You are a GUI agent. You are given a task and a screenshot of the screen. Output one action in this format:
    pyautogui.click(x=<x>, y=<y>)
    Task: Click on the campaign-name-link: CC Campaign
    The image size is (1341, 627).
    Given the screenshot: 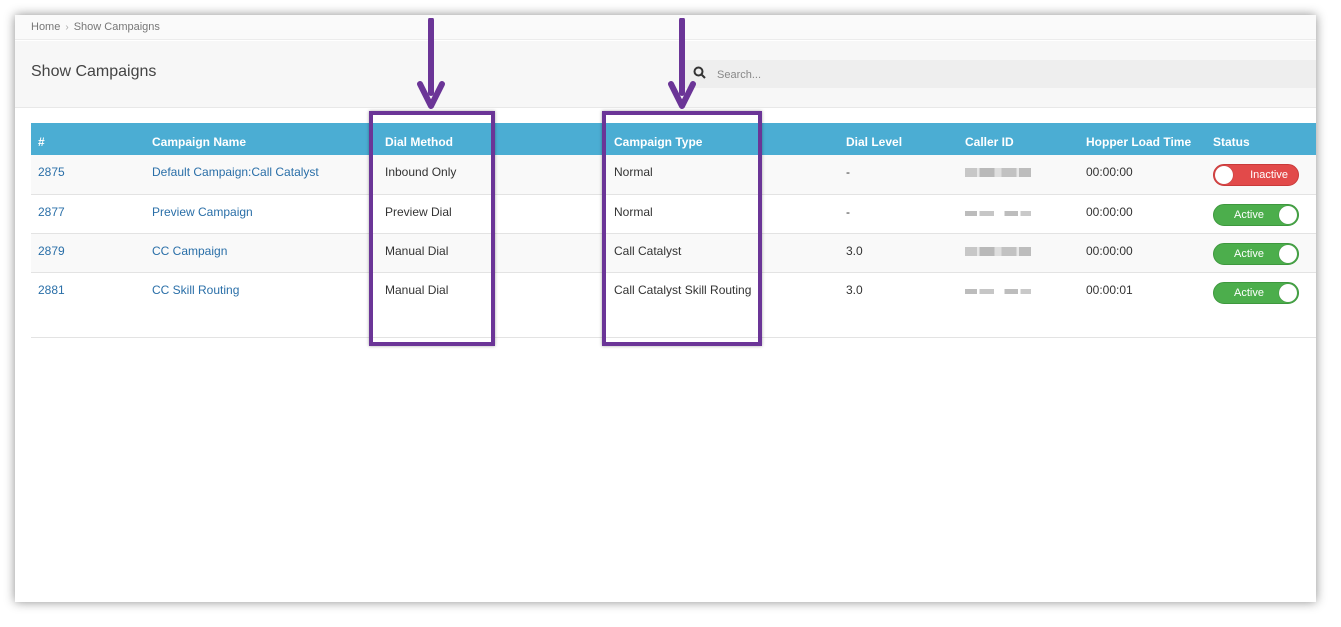 What is the action you would take?
    pyautogui.click(x=189, y=251)
    